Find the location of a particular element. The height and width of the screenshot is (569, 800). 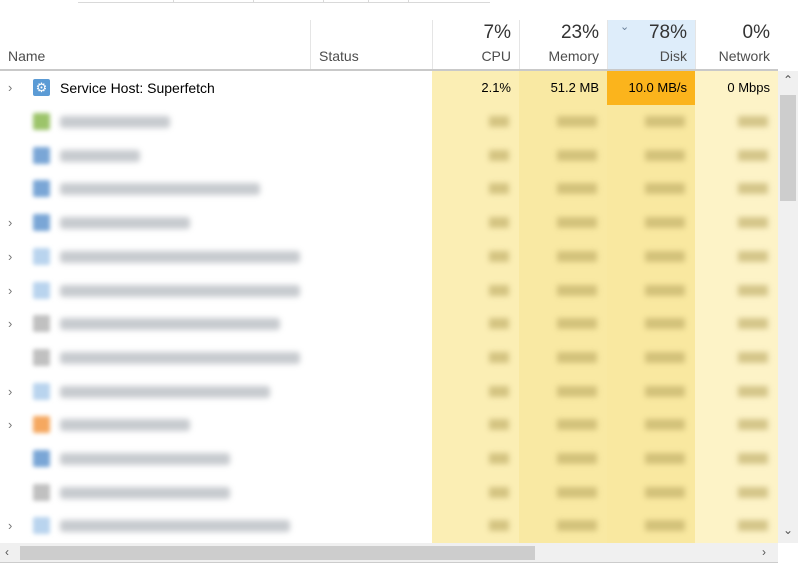

process-name: Service Host: Superfetch is located at coordinates (137, 88).